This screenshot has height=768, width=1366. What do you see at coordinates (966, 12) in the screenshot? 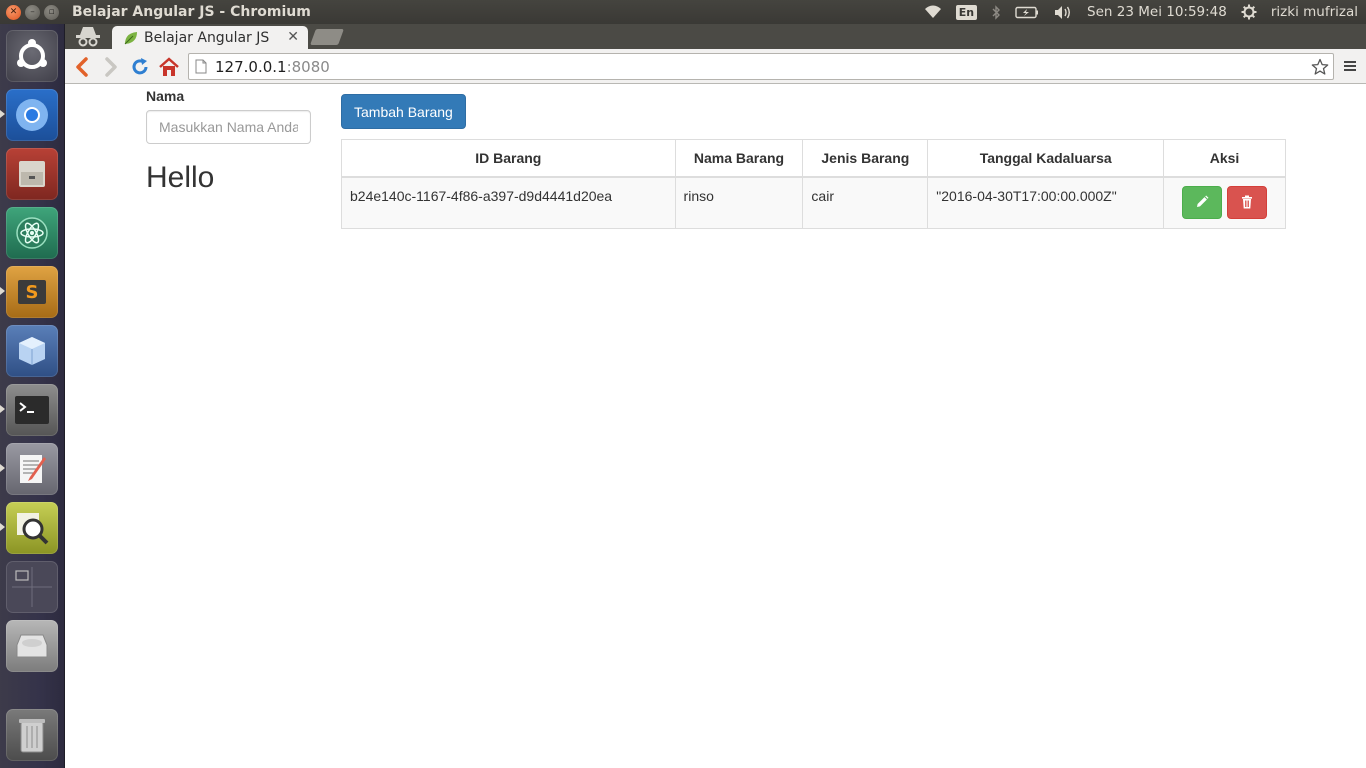
I see `keyboard-layout-indicator: En` at bounding box center [966, 12].